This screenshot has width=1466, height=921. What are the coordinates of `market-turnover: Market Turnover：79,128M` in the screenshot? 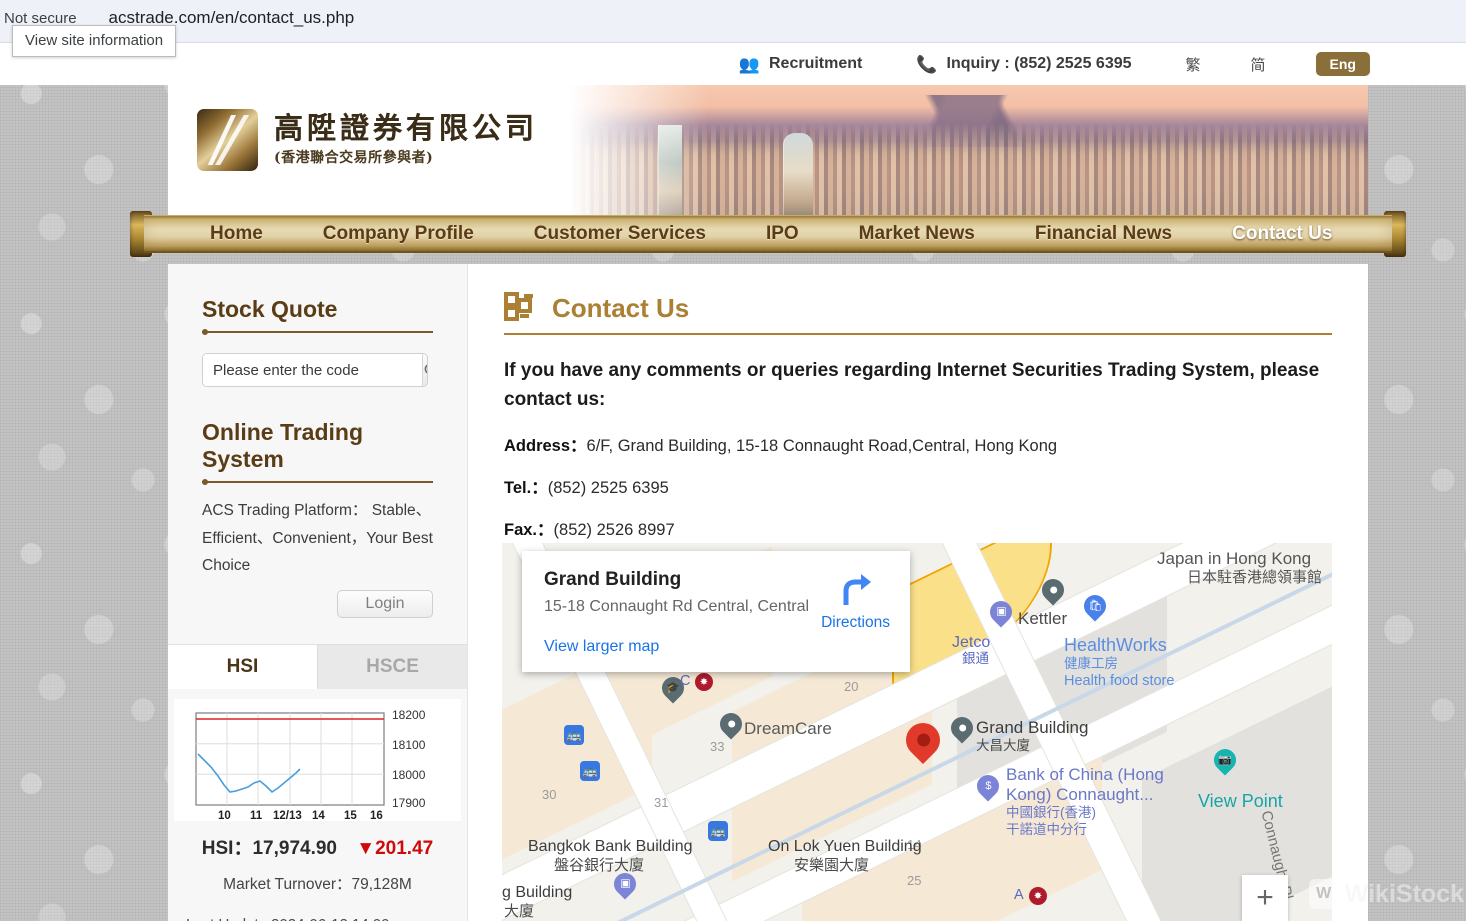 It's located at (317, 884).